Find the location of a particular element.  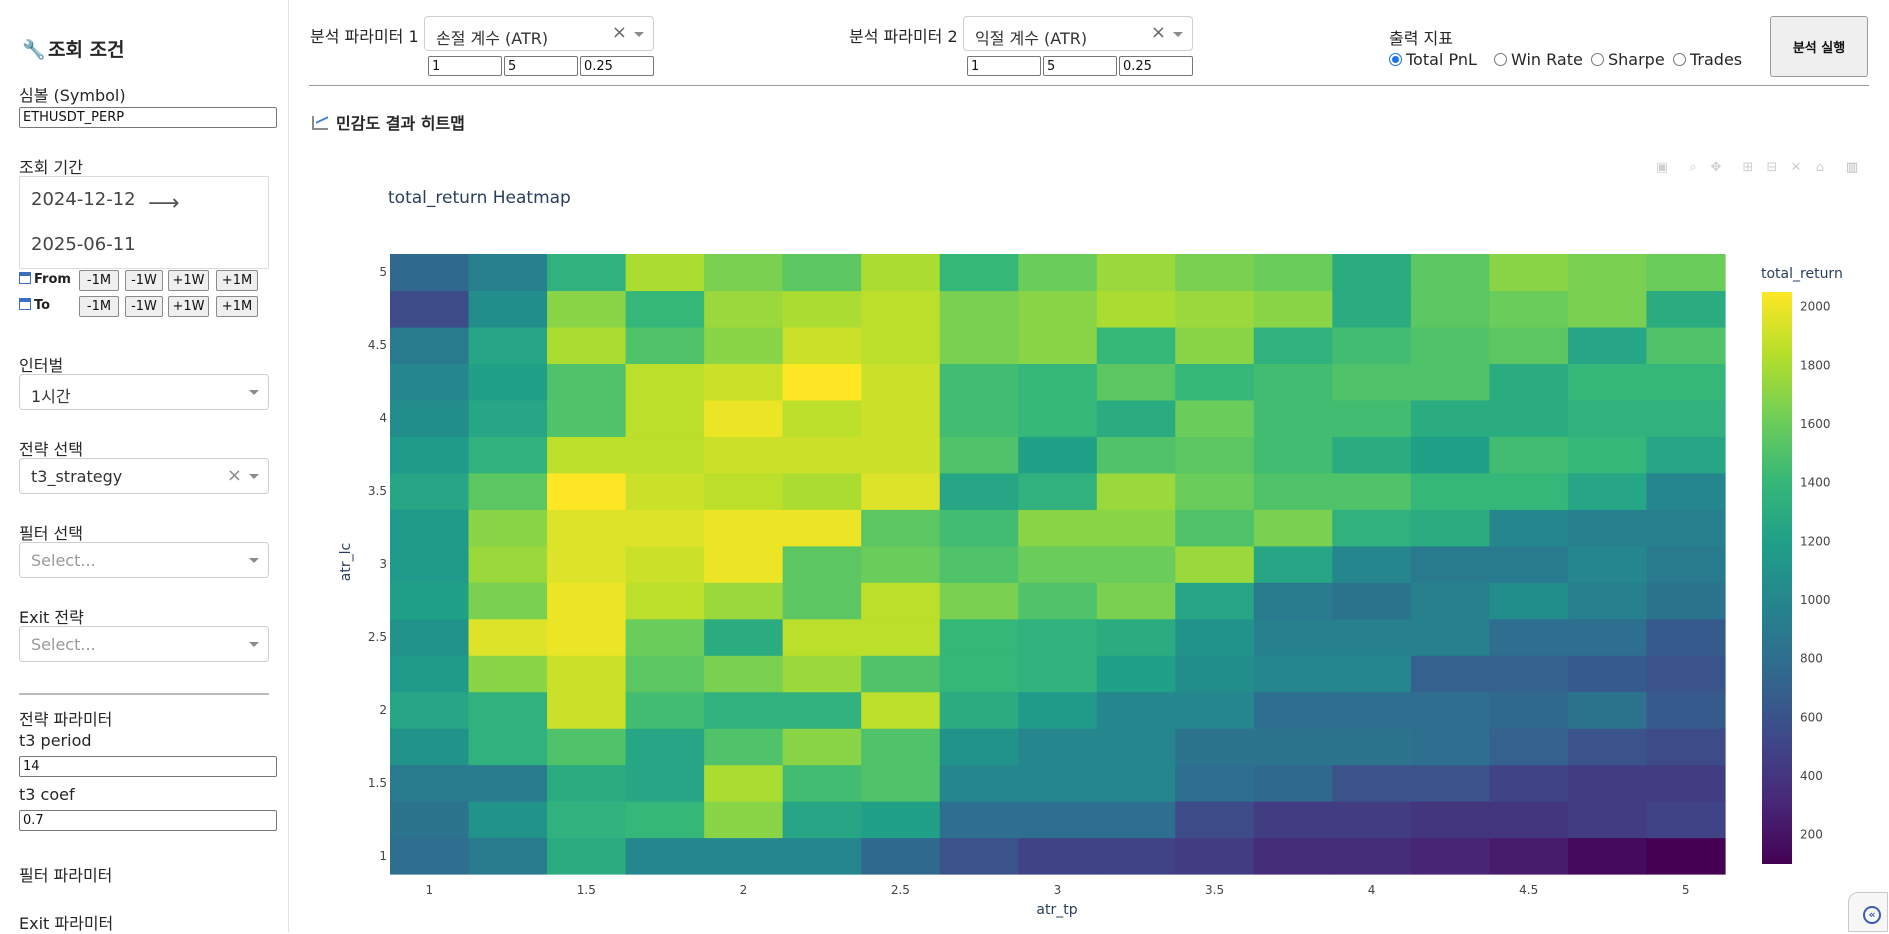

to-plus-1w-button: +1W is located at coordinates (188, 306).